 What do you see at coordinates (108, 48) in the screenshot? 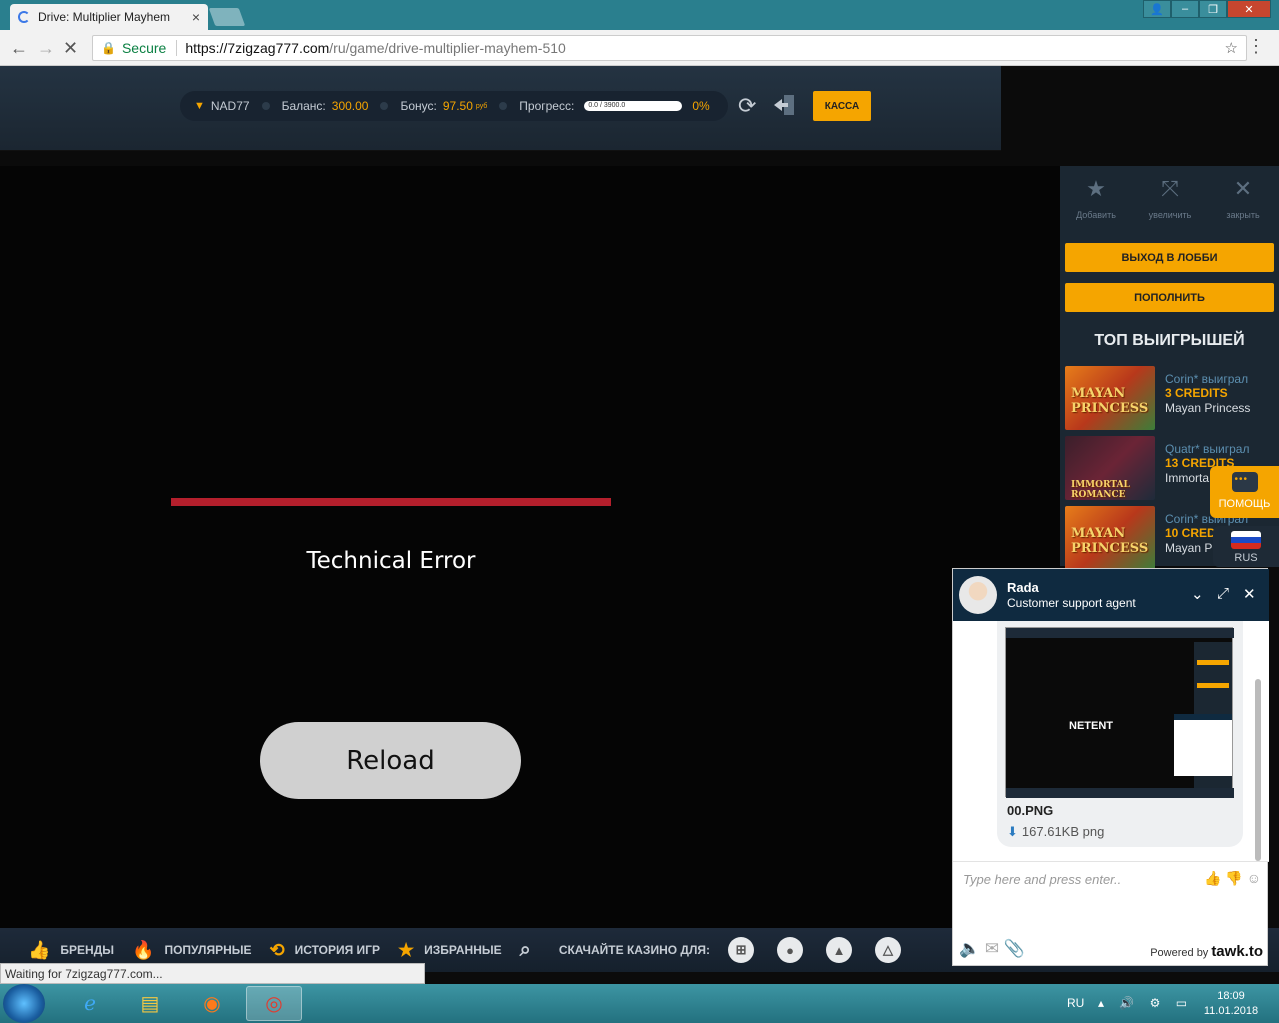
I see `lock-icon: 🔒` at bounding box center [108, 48].